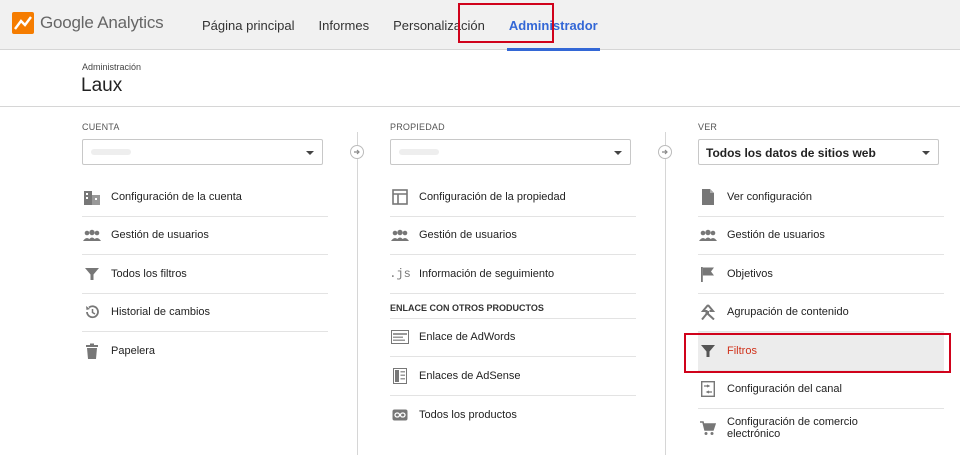 The width and height of the screenshot is (960, 455). I want to click on menu-item-label: Objetivos, so click(750, 273).